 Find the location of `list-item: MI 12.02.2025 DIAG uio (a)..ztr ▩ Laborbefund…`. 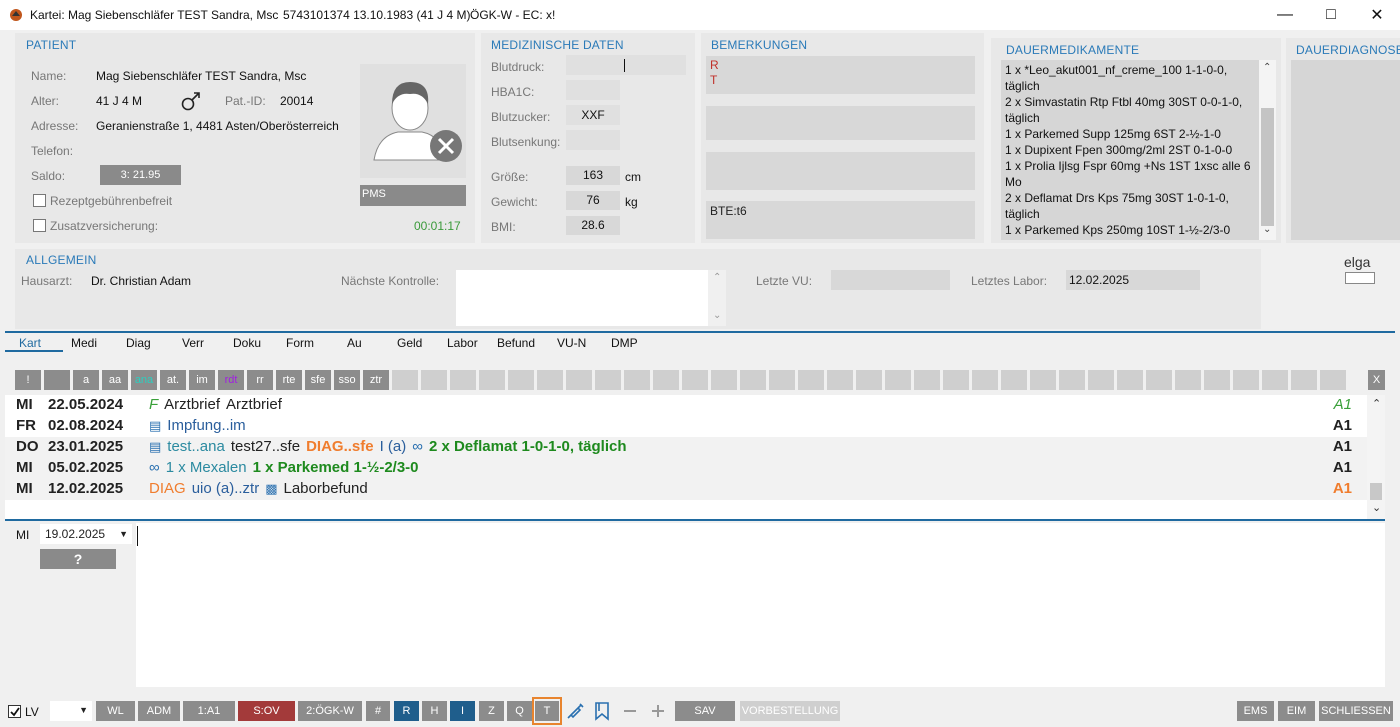

list-item: MI 12.02.2025 DIAG uio (a)..ztr ▩ Laborbefund… is located at coordinates (691, 490).